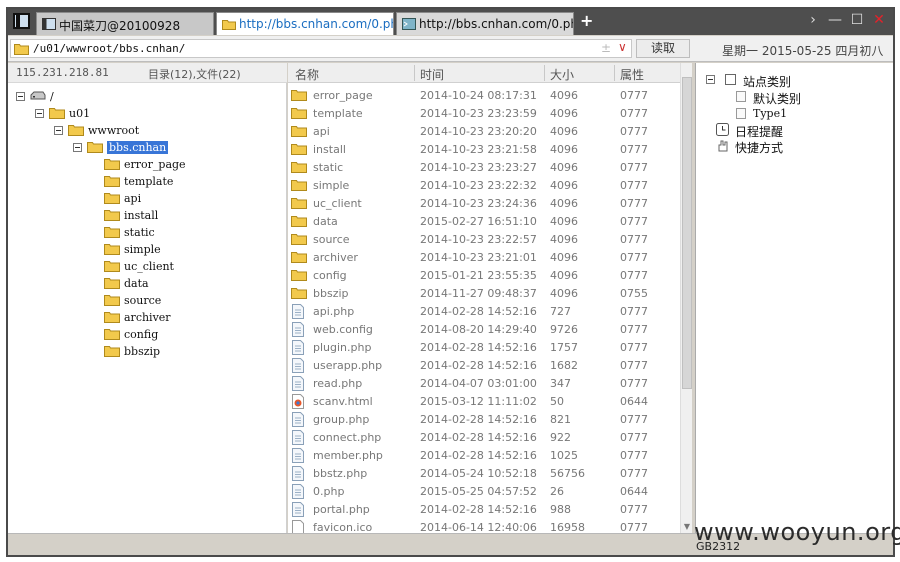 This screenshot has width=900, height=562. Describe the element at coordinates (586, 20) in the screenshot. I see `new-tab-button: +` at that location.